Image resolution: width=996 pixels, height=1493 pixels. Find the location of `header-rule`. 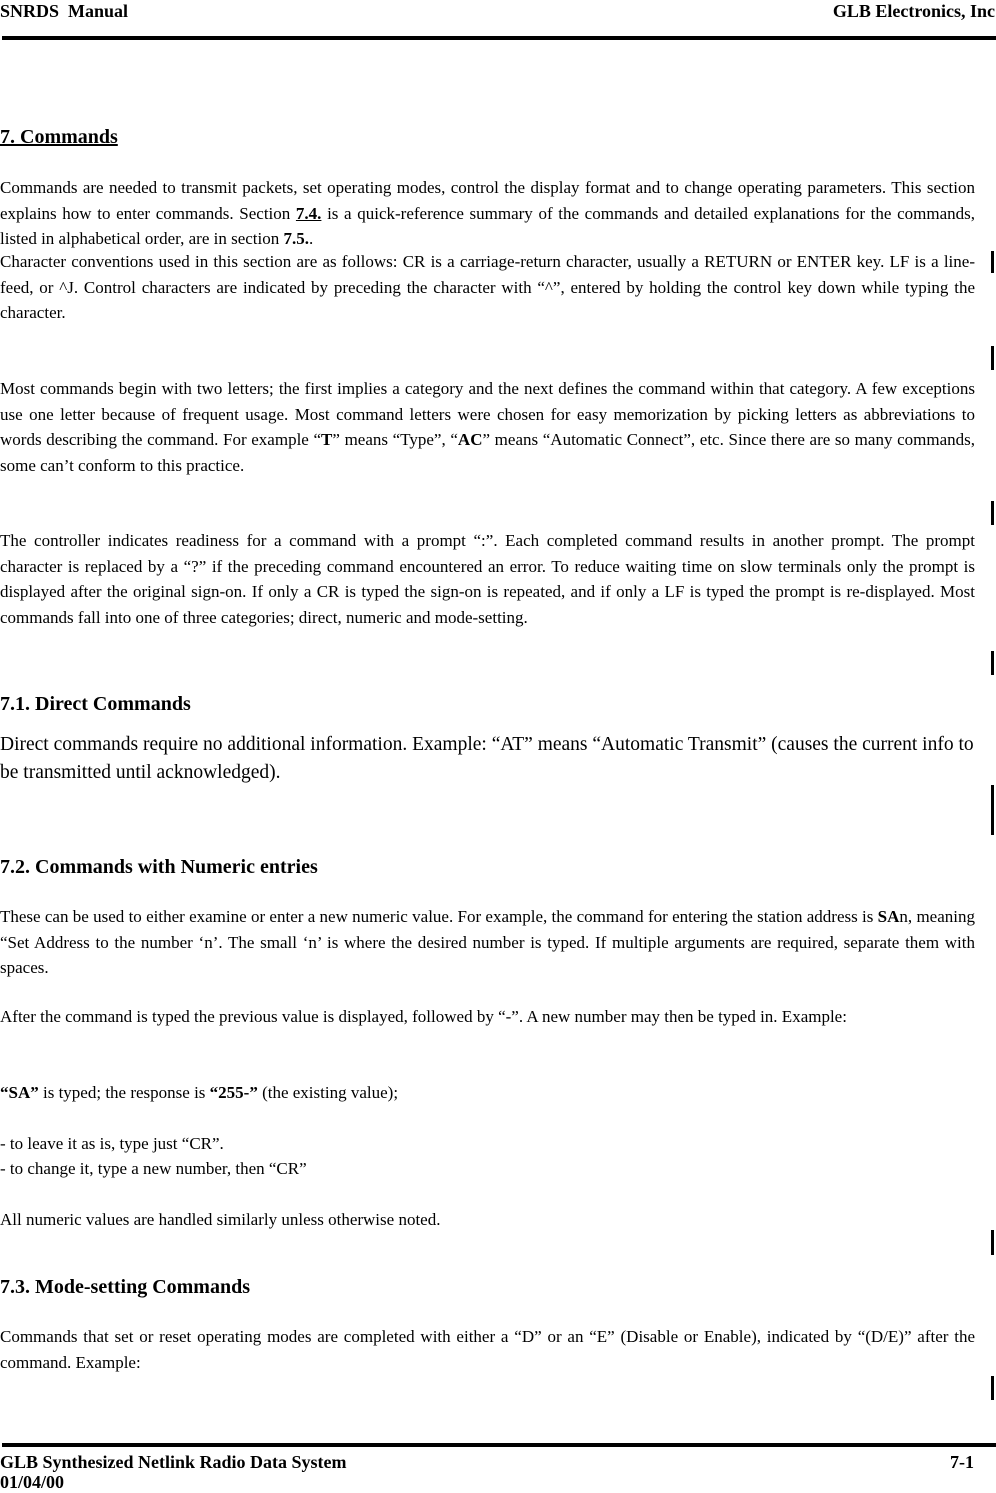

header-rule is located at coordinates (499, 38).